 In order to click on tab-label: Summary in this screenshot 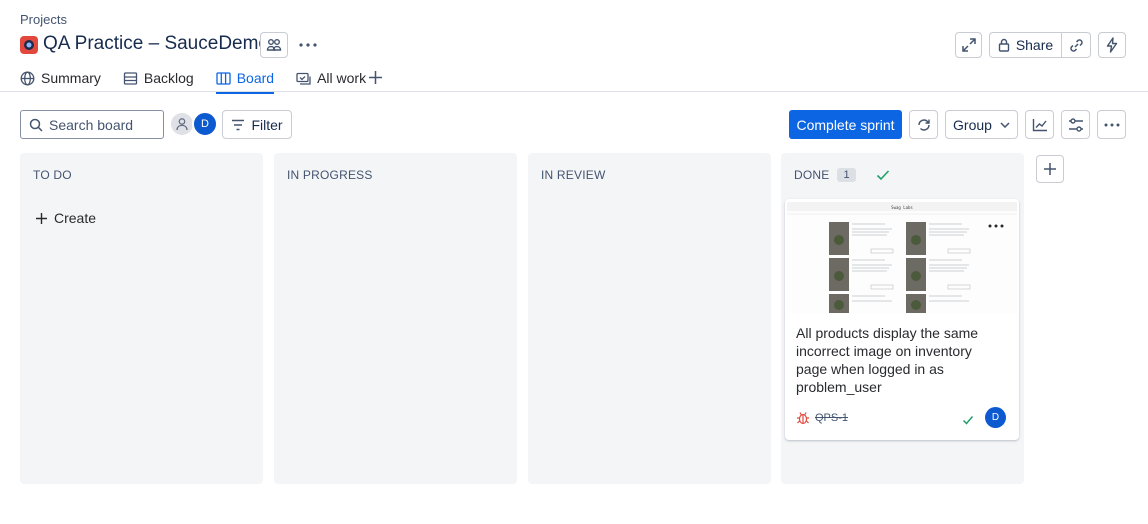, I will do `click(71, 78)`.